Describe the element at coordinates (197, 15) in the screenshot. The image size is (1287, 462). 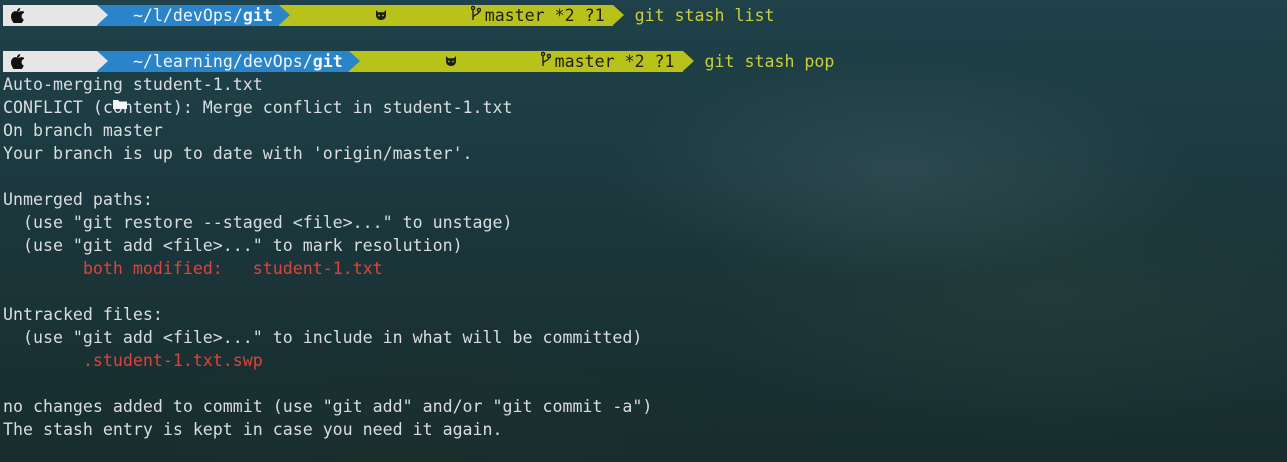
I see `path-middle: l/devOps/` at that location.